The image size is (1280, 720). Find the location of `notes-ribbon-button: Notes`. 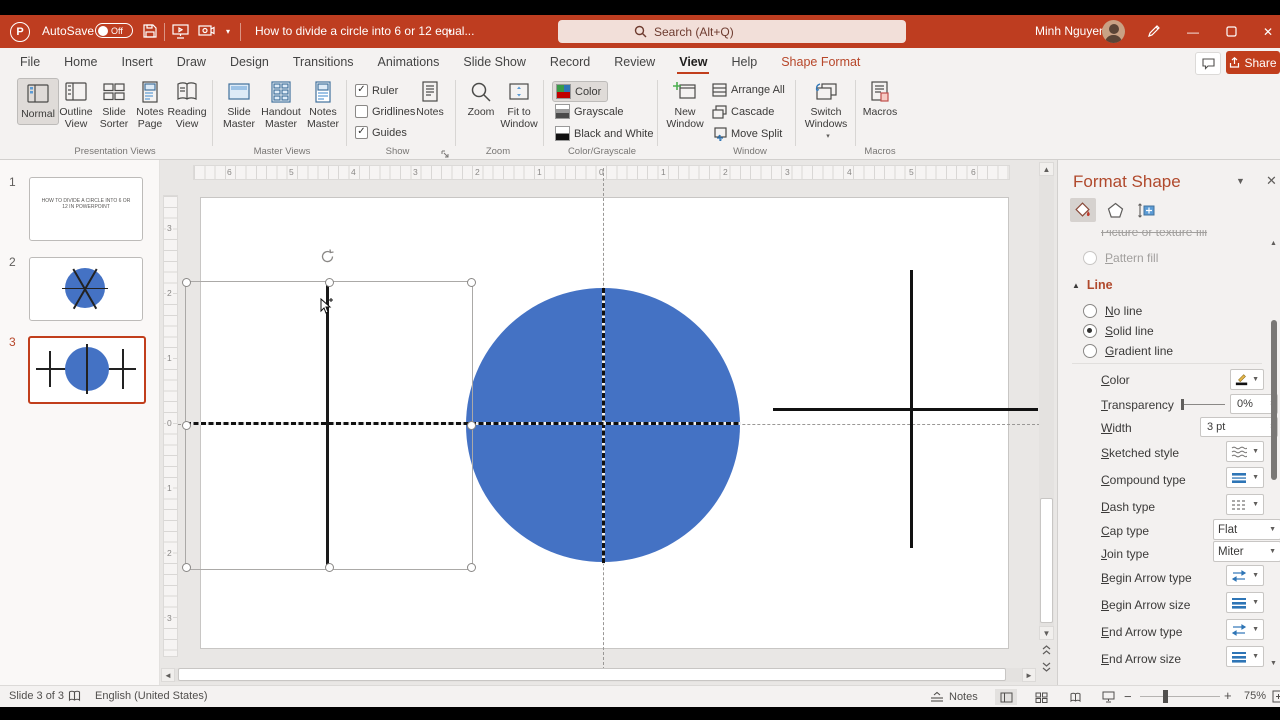

notes-ribbon-button: Notes is located at coordinates (430, 99).